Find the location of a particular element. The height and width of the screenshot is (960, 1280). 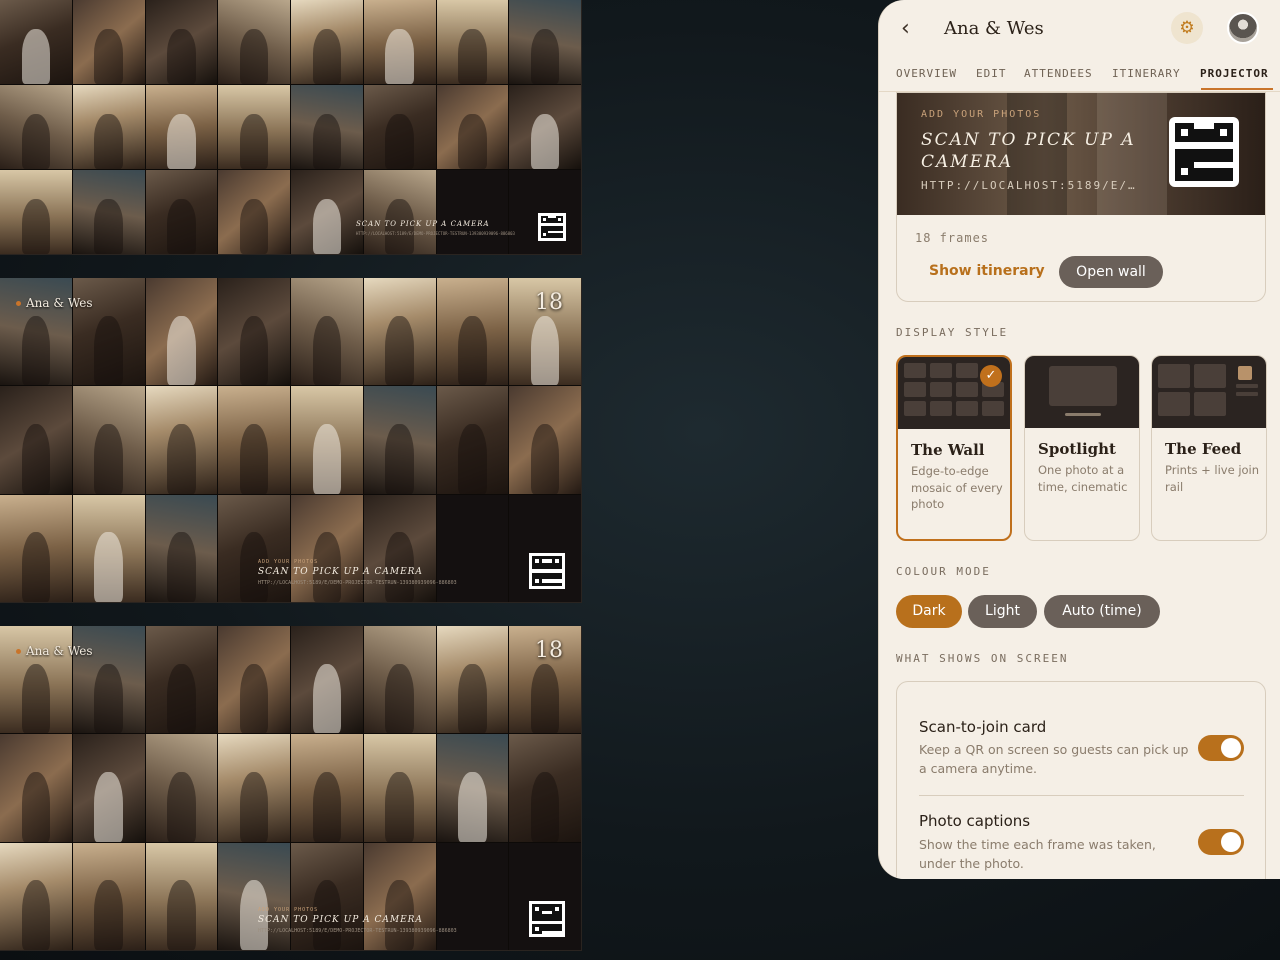

divider is located at coordinates (1081, 795).